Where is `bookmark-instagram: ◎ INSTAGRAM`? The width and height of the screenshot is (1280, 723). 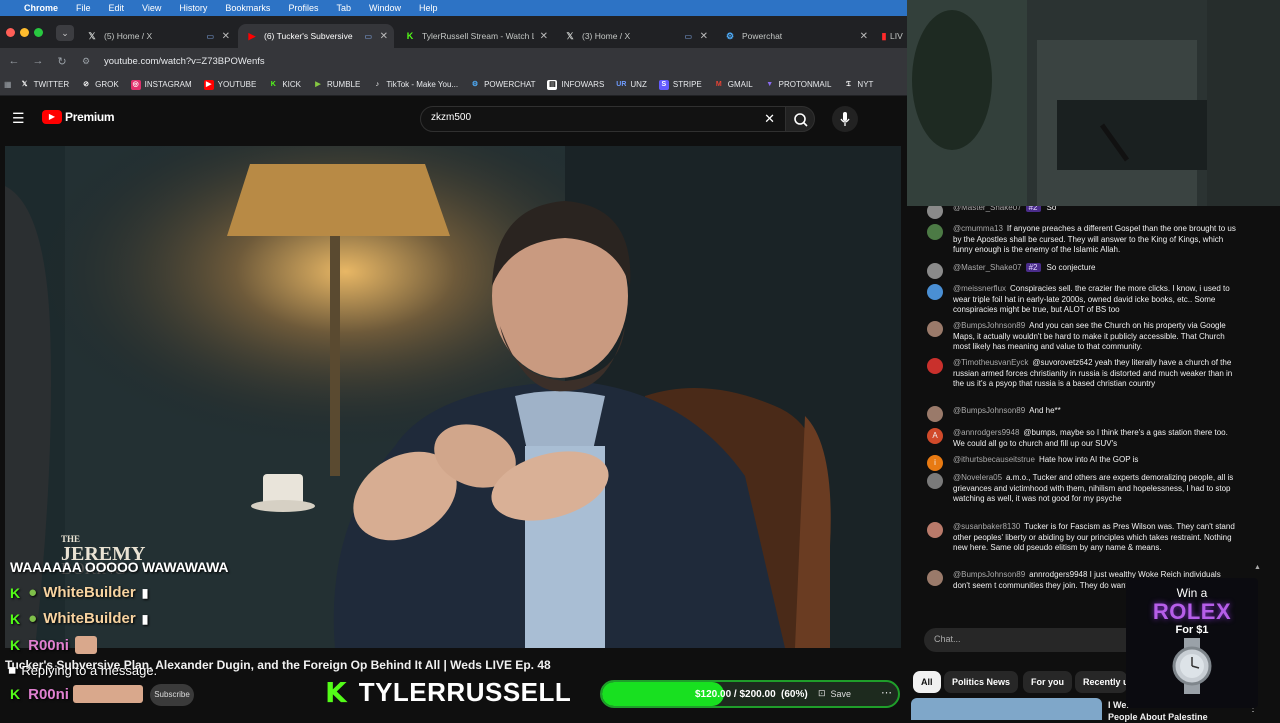 bookmark-instagram: ◎ INSTAGRAM is located at coordinates (161, 84).